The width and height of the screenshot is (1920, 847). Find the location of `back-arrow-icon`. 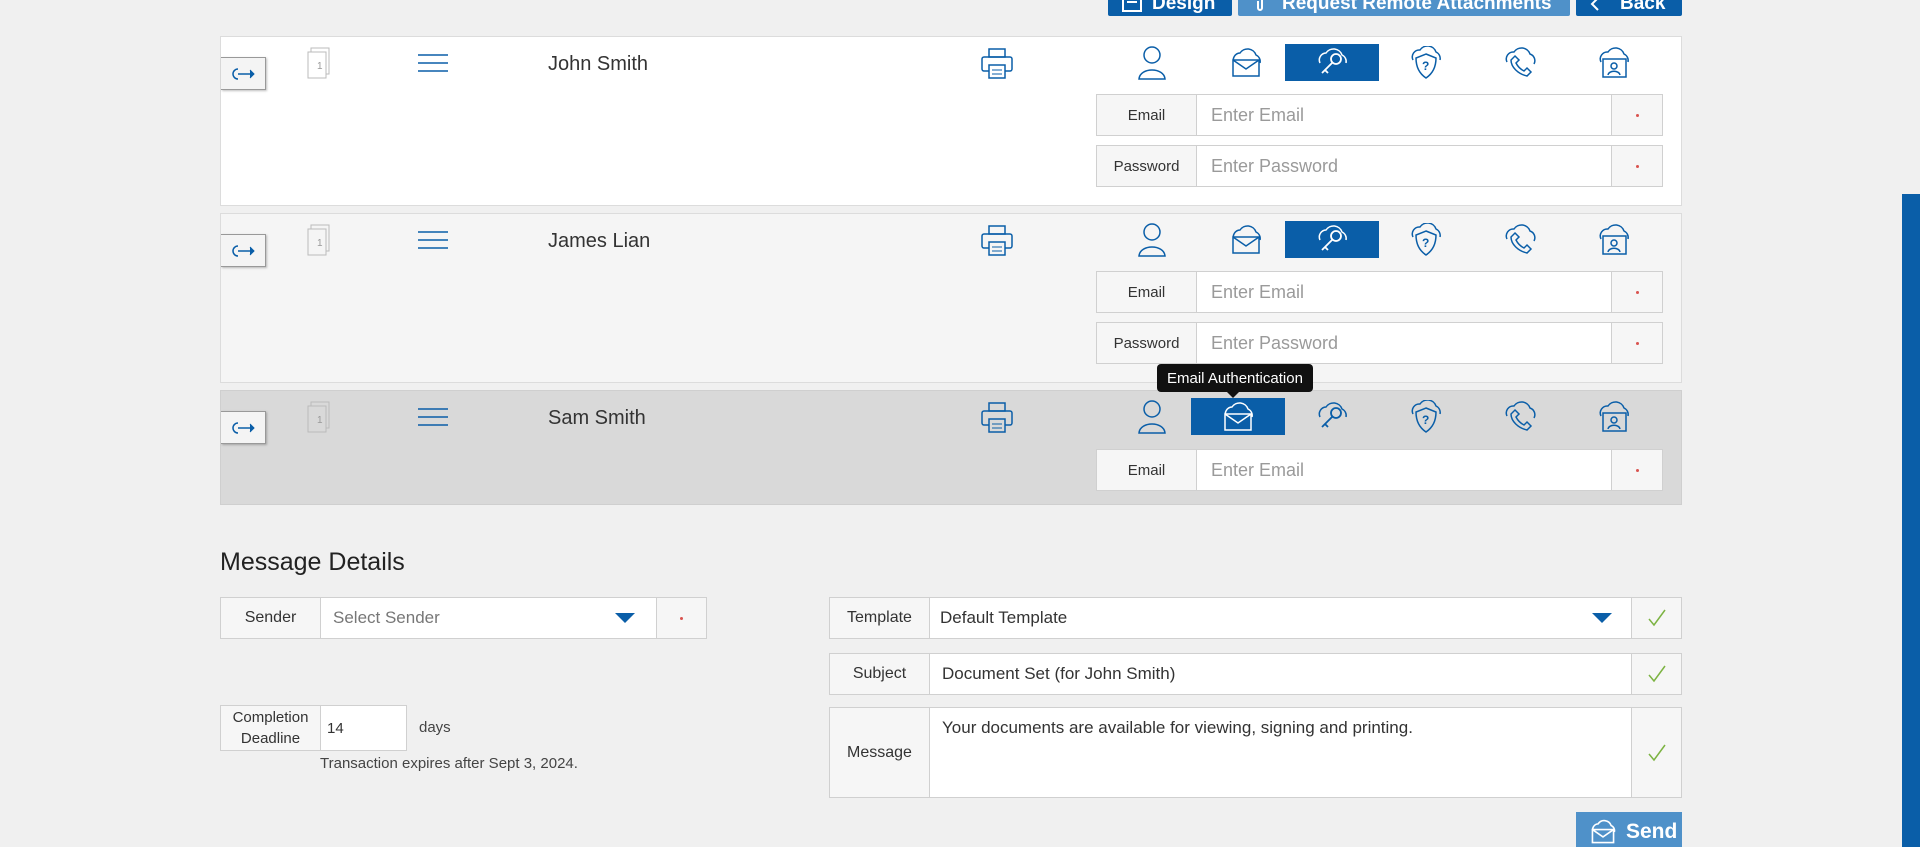

back-arrow-icon is located at coordinates (1594, 5).